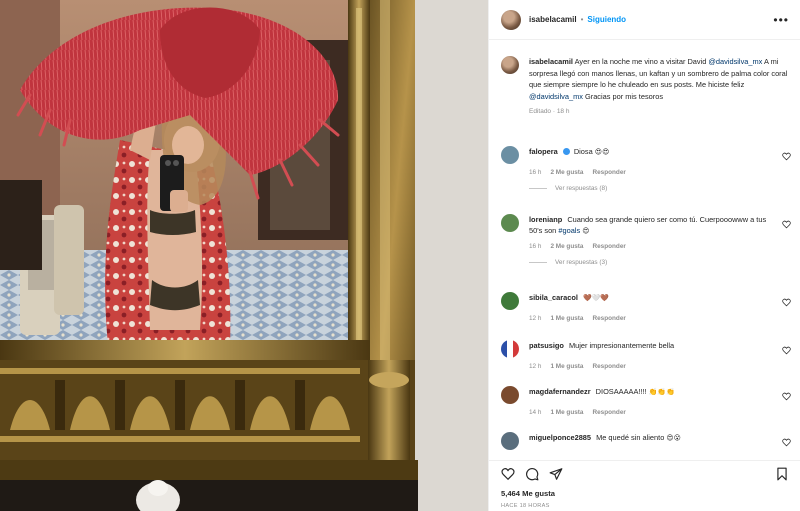 This screenshot has width=800, height=511. I want to click on comment-body: Mujer impresionantemente bella, so click(621, 345).